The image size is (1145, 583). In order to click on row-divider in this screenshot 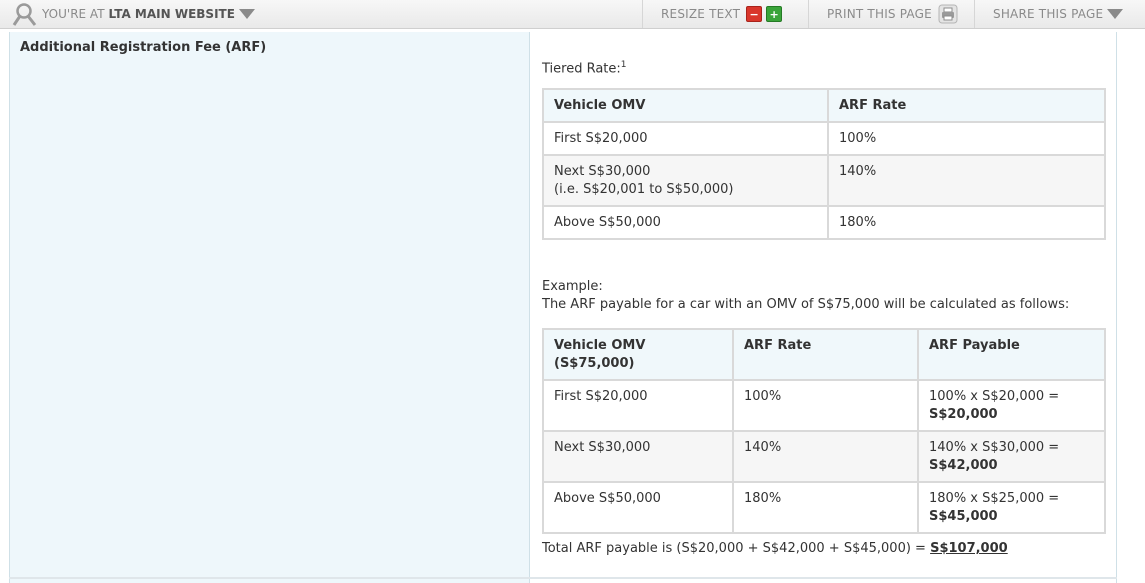, I will do `click(563, 578)`.